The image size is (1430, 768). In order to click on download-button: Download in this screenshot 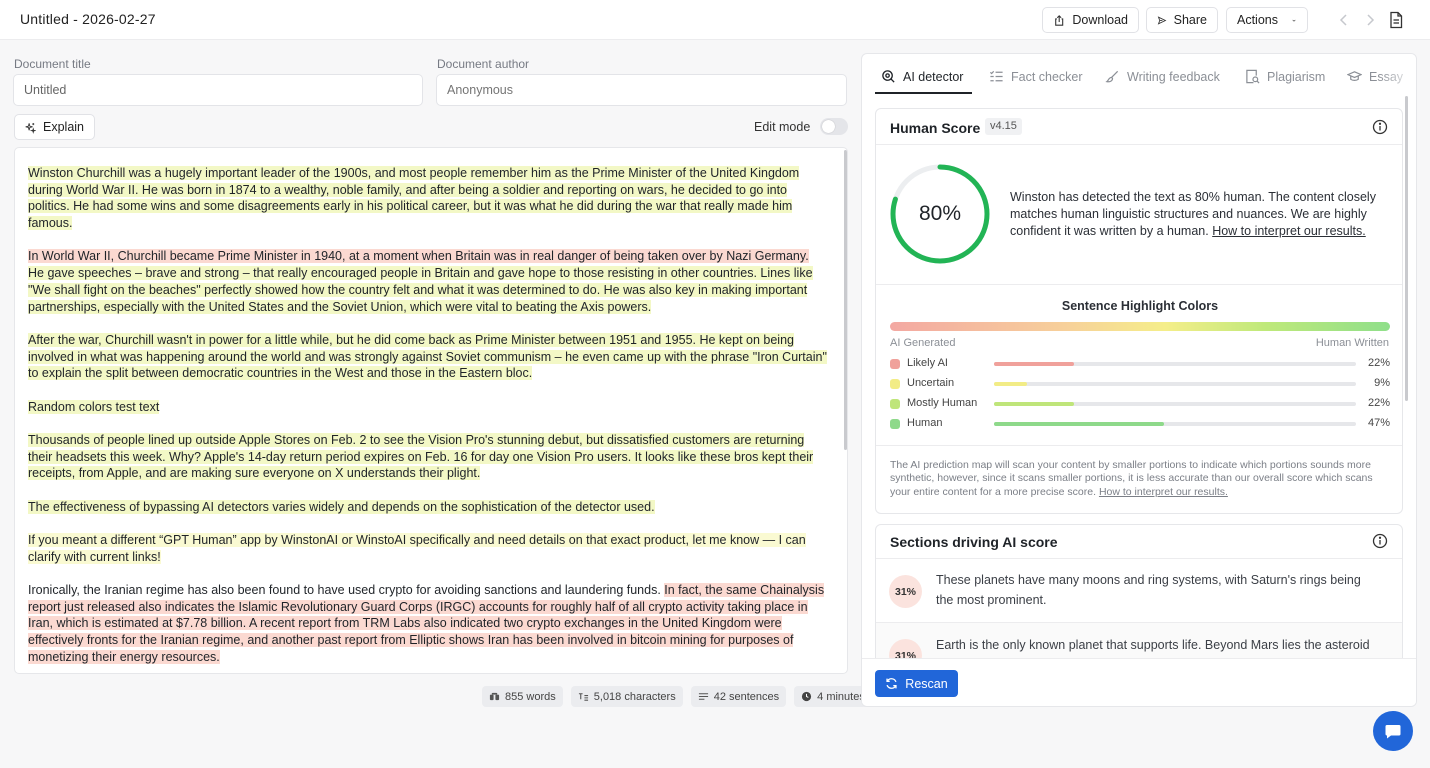, I will do `click(1090, 20)`.